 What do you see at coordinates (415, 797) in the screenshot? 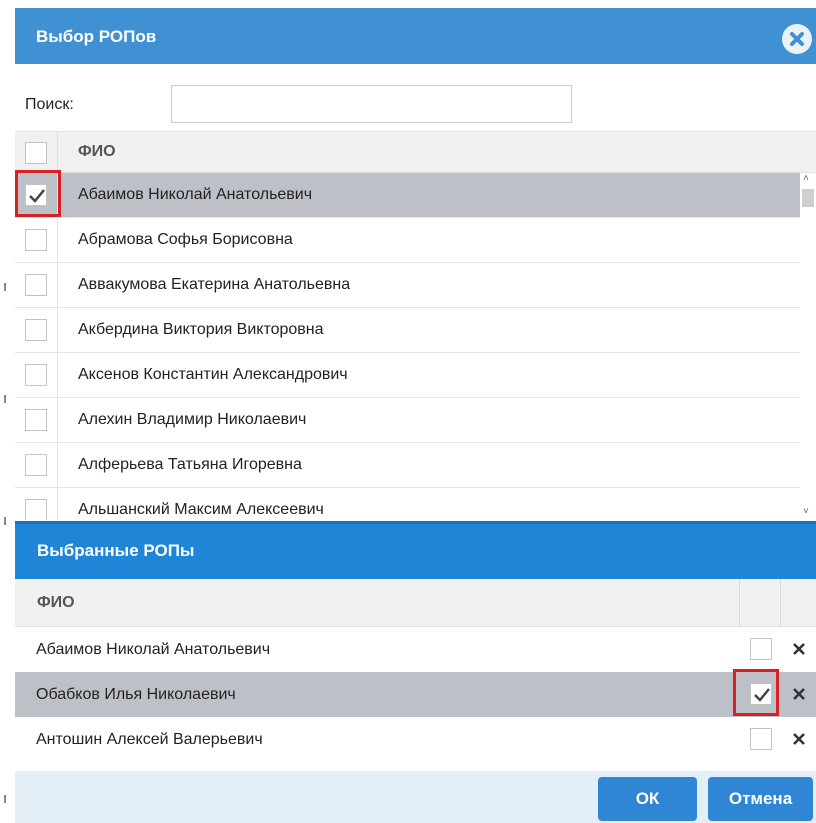
I see `dialog-footer: ОК Отмена` at bounding box center [415, 797].